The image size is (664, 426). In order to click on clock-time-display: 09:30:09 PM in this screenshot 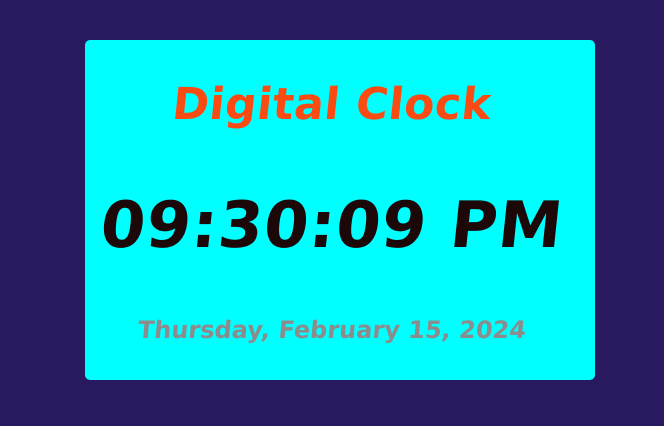, I will do `click(332, 226)`.